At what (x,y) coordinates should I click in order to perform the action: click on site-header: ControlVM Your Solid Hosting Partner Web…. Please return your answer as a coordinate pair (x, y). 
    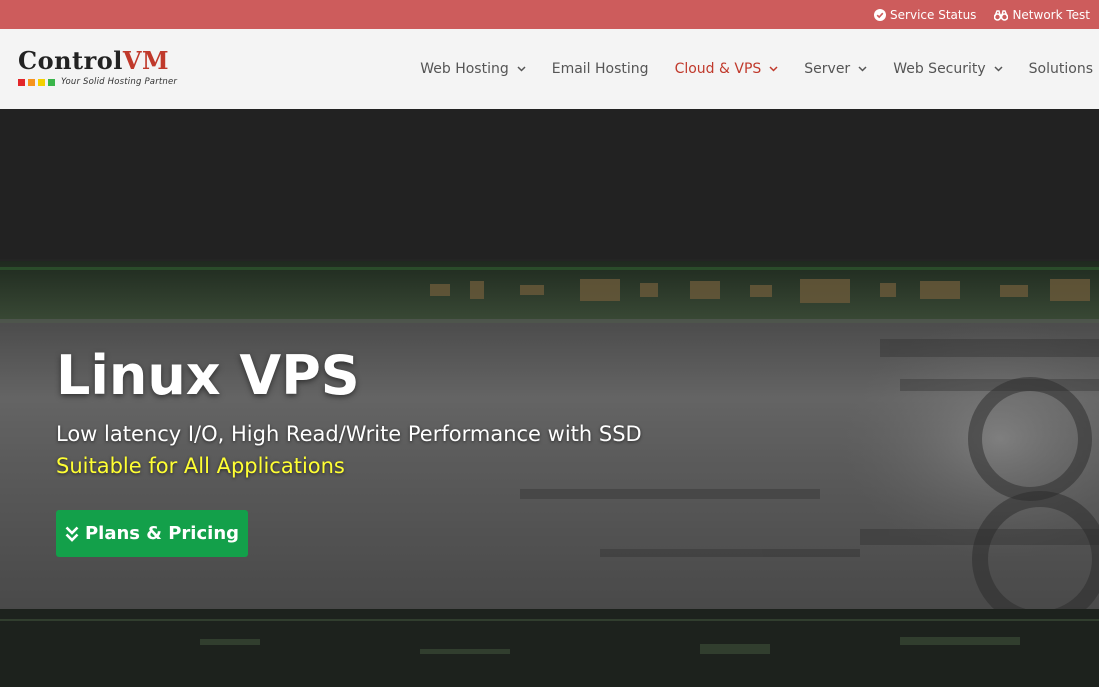
    Looking at the image, I should click on (549, 69).